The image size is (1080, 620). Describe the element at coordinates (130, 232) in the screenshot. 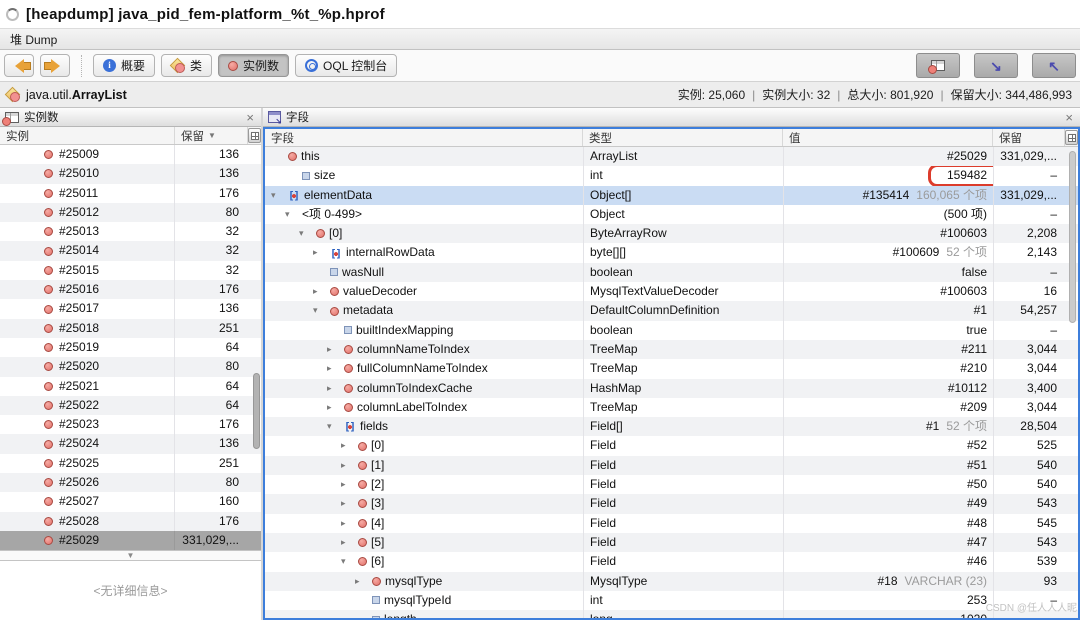

I see `instance-row: #25013 32` at that location.